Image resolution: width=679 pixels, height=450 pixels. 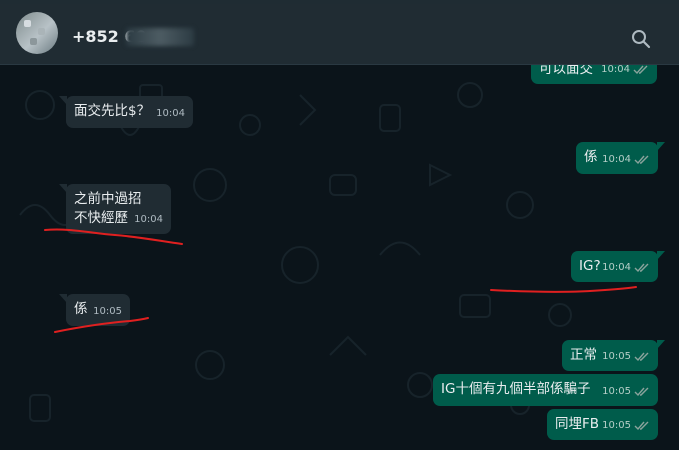 What do you see at coordinates (641, 39) in the screenshot?
I see `search-icon` at bounding box center [641, 39].